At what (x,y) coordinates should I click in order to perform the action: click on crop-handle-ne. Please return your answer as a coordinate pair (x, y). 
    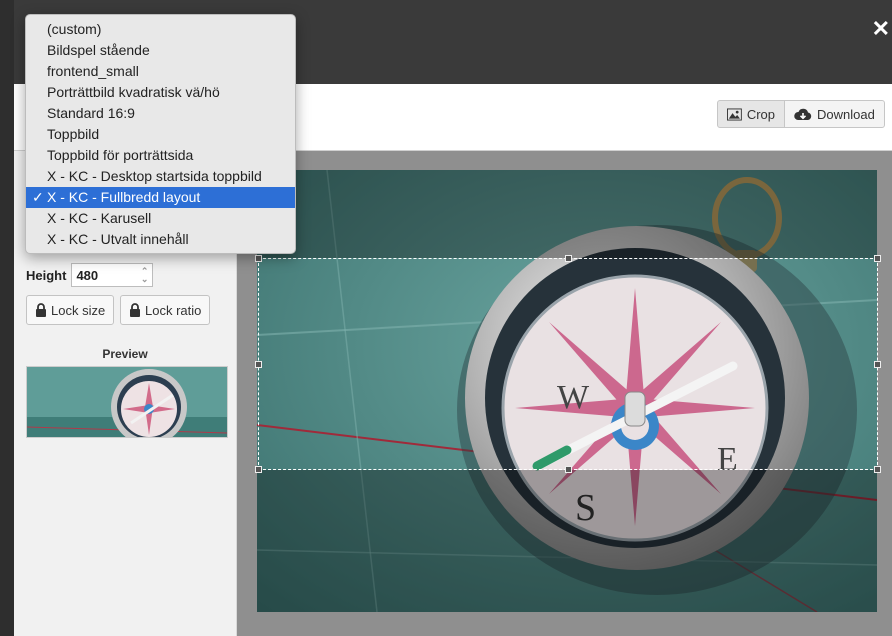
    Looking at the image, I should click on (877, 258).